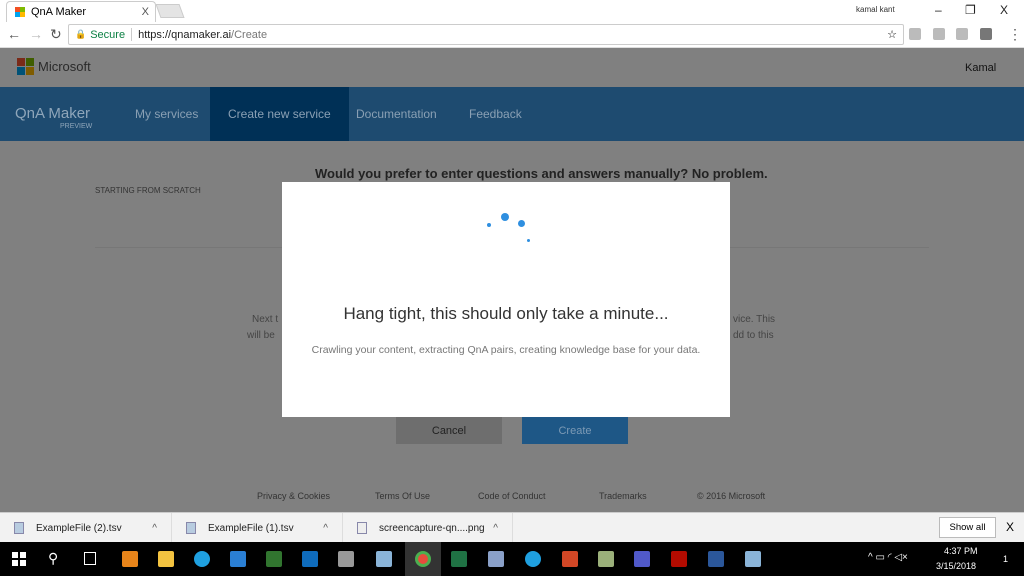 Image resolution: width=1024 pixels, height=576 pixels. Describe the element at coordinates (716, 559) in the screenshot. I see `word-icon` at that location.